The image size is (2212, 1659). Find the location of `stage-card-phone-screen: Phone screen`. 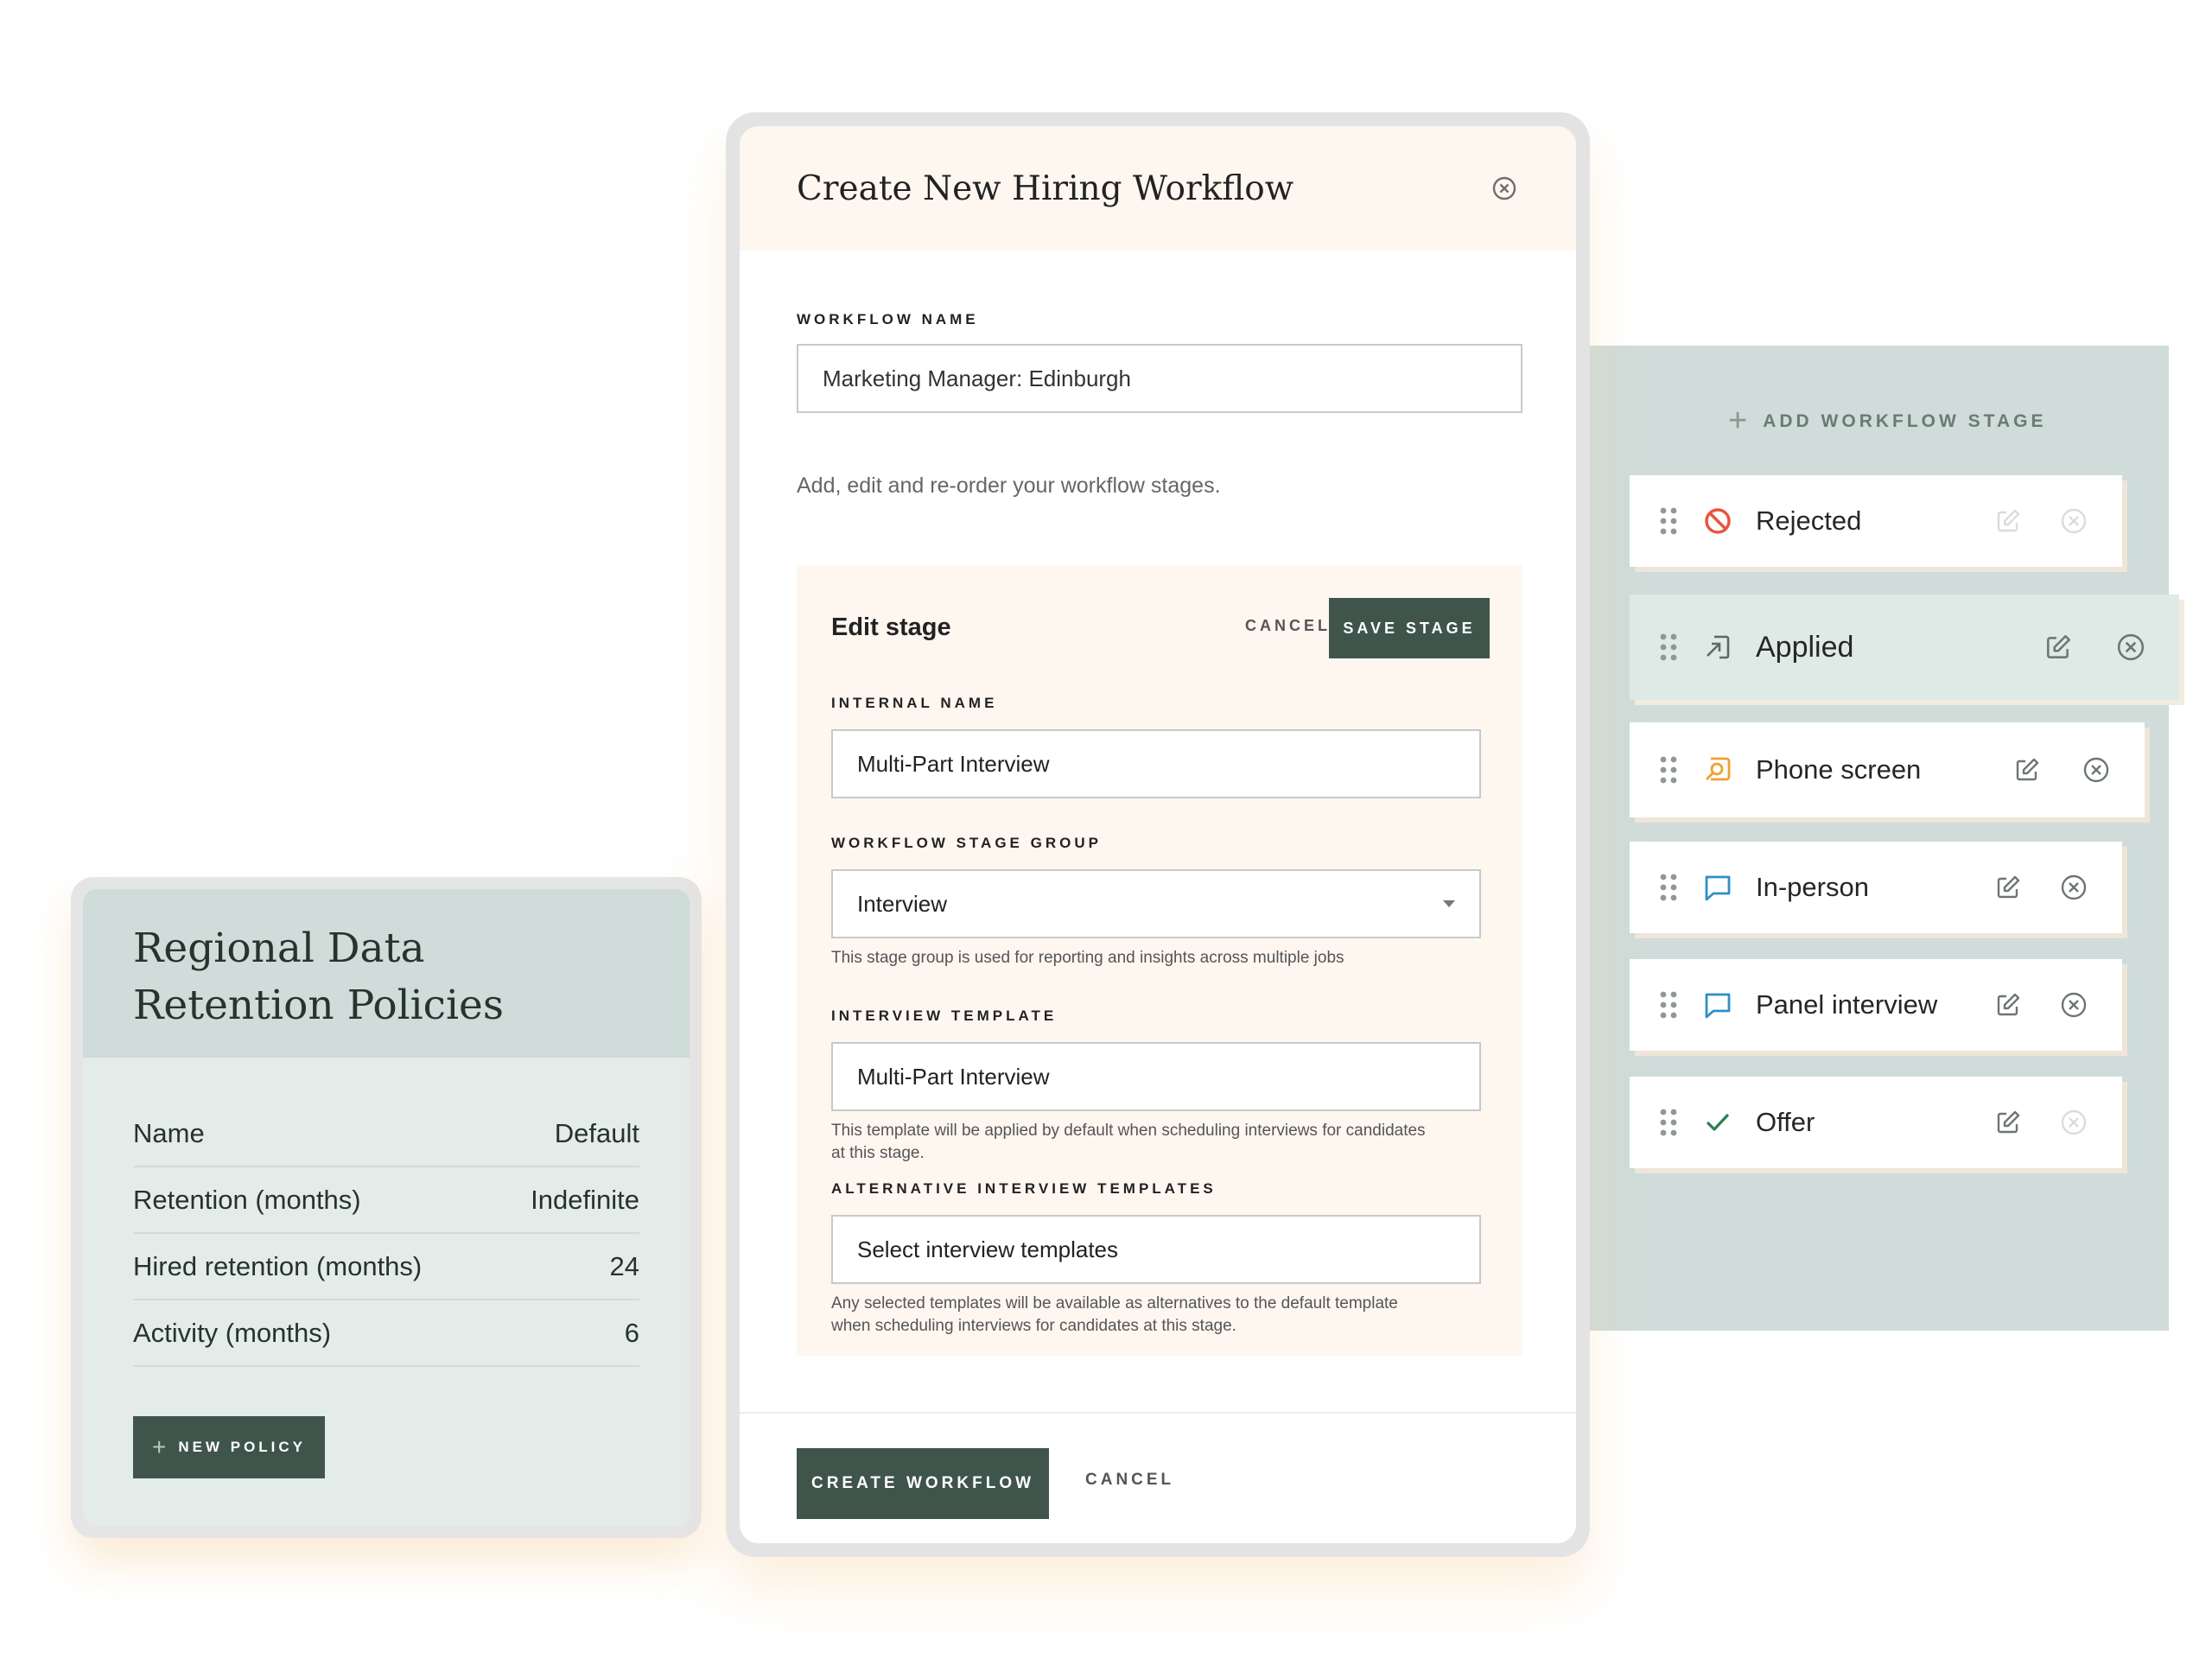

stage-card-phone-screen: Phone screen is located at coordinates (1887, 769).